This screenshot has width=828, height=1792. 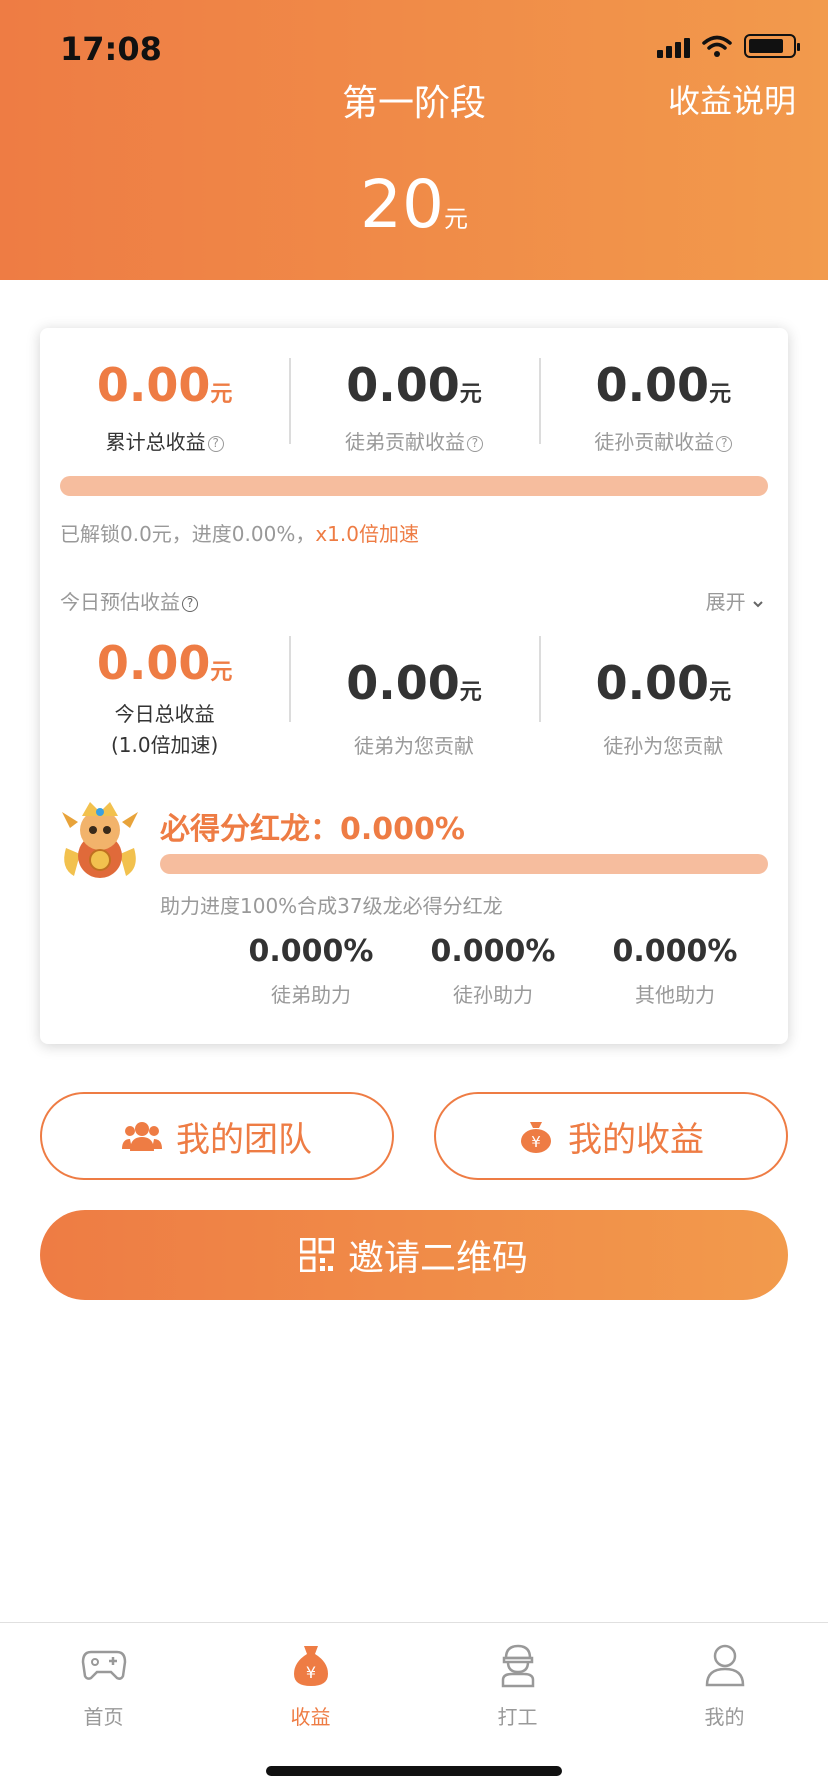 What do you see at coordinates (675, 995) in the screenshot?
I see `assist-other-label: 其他助力` at bounding box center [675, 995].